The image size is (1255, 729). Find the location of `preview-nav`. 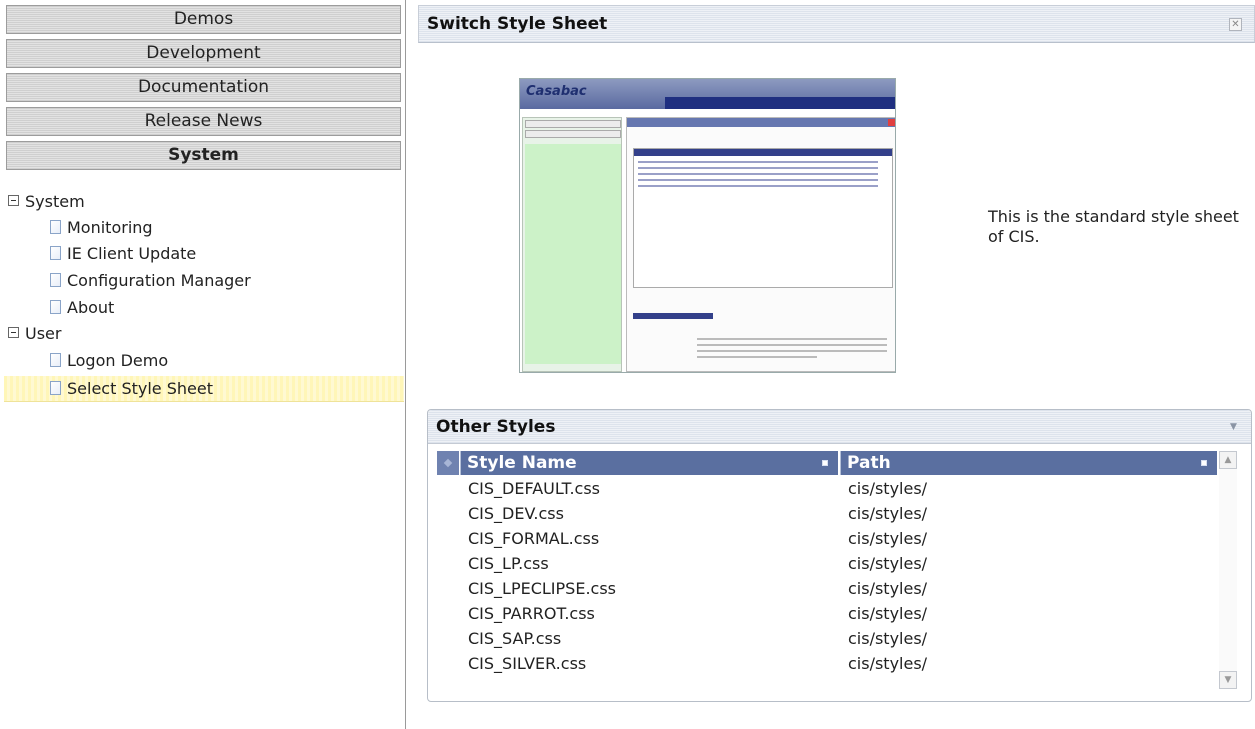

preview-nav is located at coordinates (572, 244).